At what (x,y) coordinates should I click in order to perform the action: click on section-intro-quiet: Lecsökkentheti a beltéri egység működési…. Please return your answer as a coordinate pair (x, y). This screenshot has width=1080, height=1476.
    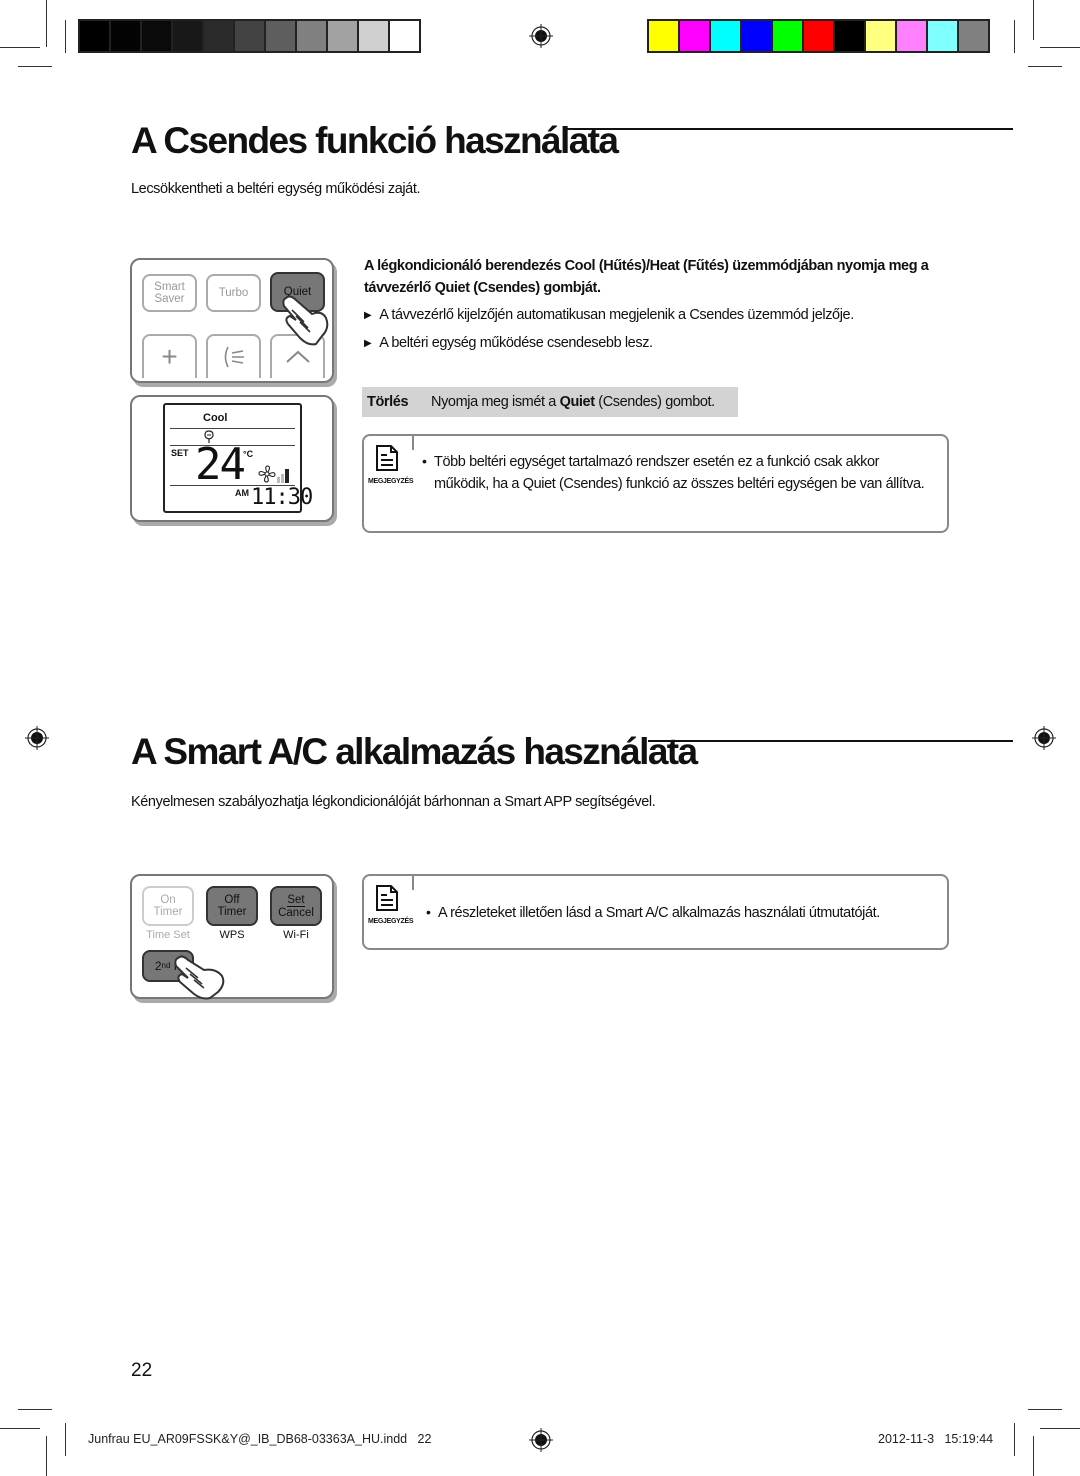
    Looking at the image, I should click on (276, 189).